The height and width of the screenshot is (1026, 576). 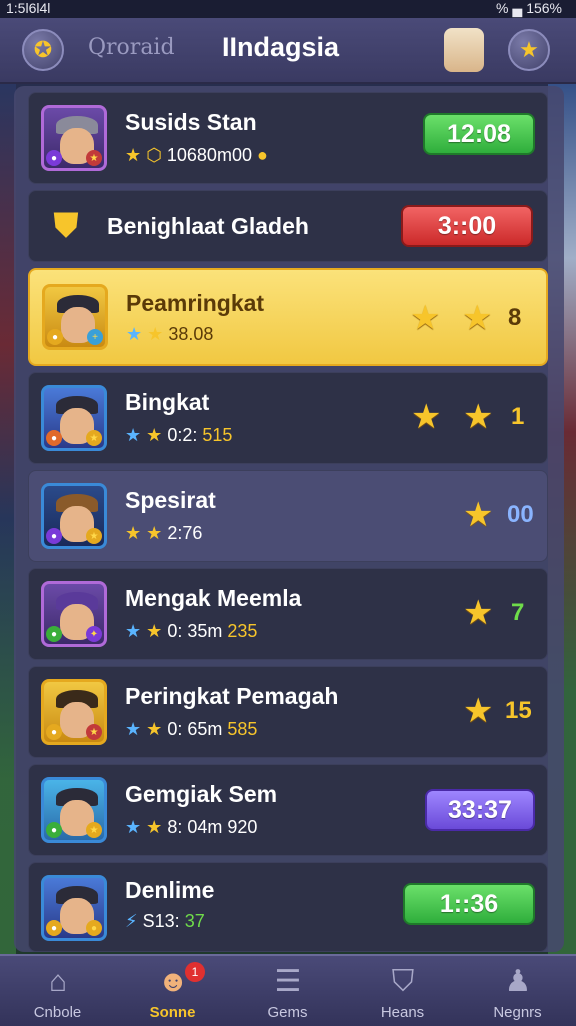 I want to click on nav-item-user: ♟ Negnrs, so click(x=517, y=991).